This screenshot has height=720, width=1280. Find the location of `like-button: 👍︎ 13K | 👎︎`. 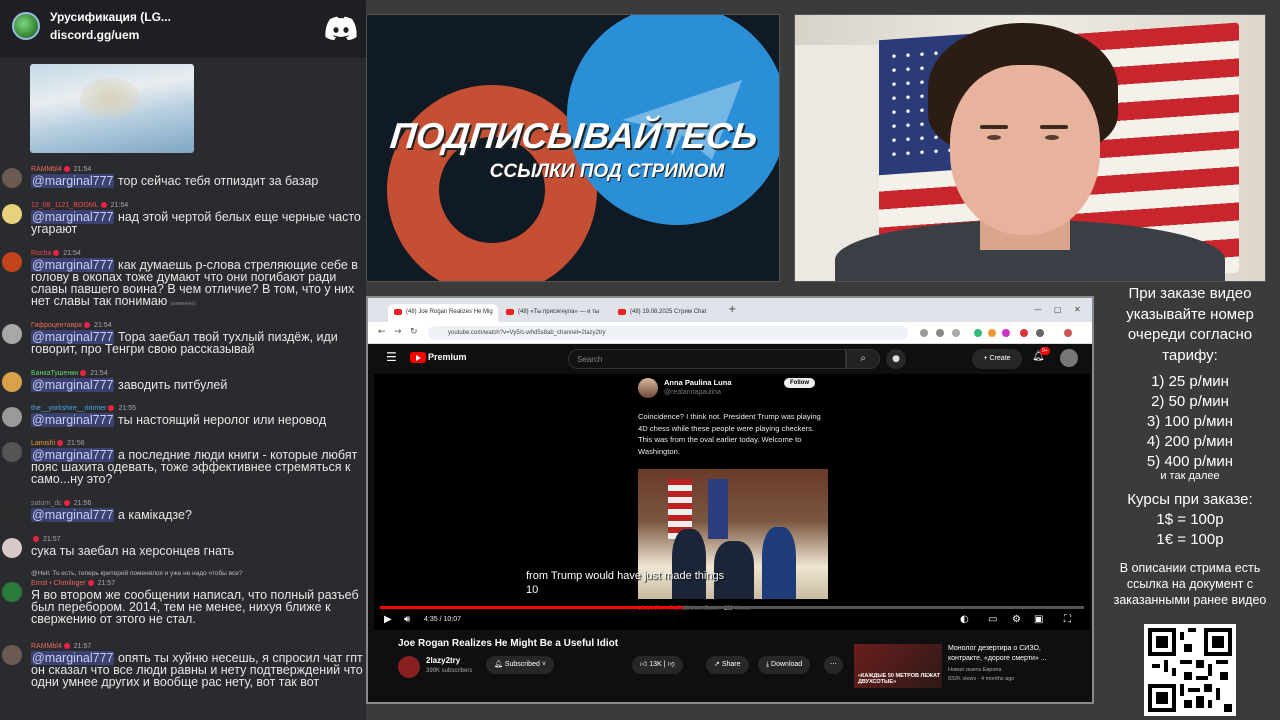

like-button: 👍︎ 13K | 👎︎ is located at coordinates (657, 665).